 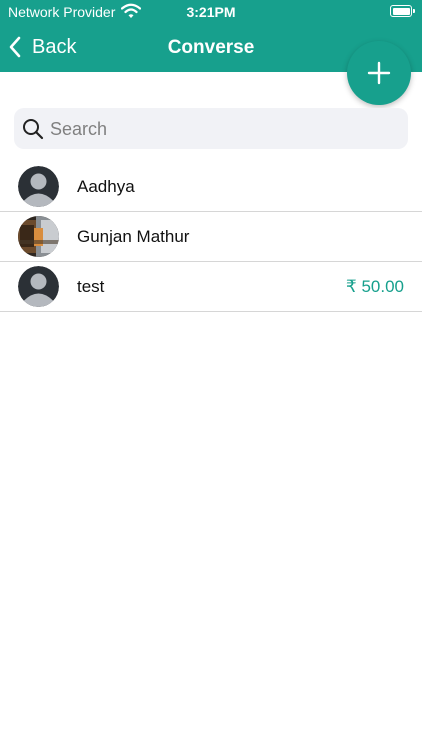 I want to click on search-bar, so click(x=211, y=129).